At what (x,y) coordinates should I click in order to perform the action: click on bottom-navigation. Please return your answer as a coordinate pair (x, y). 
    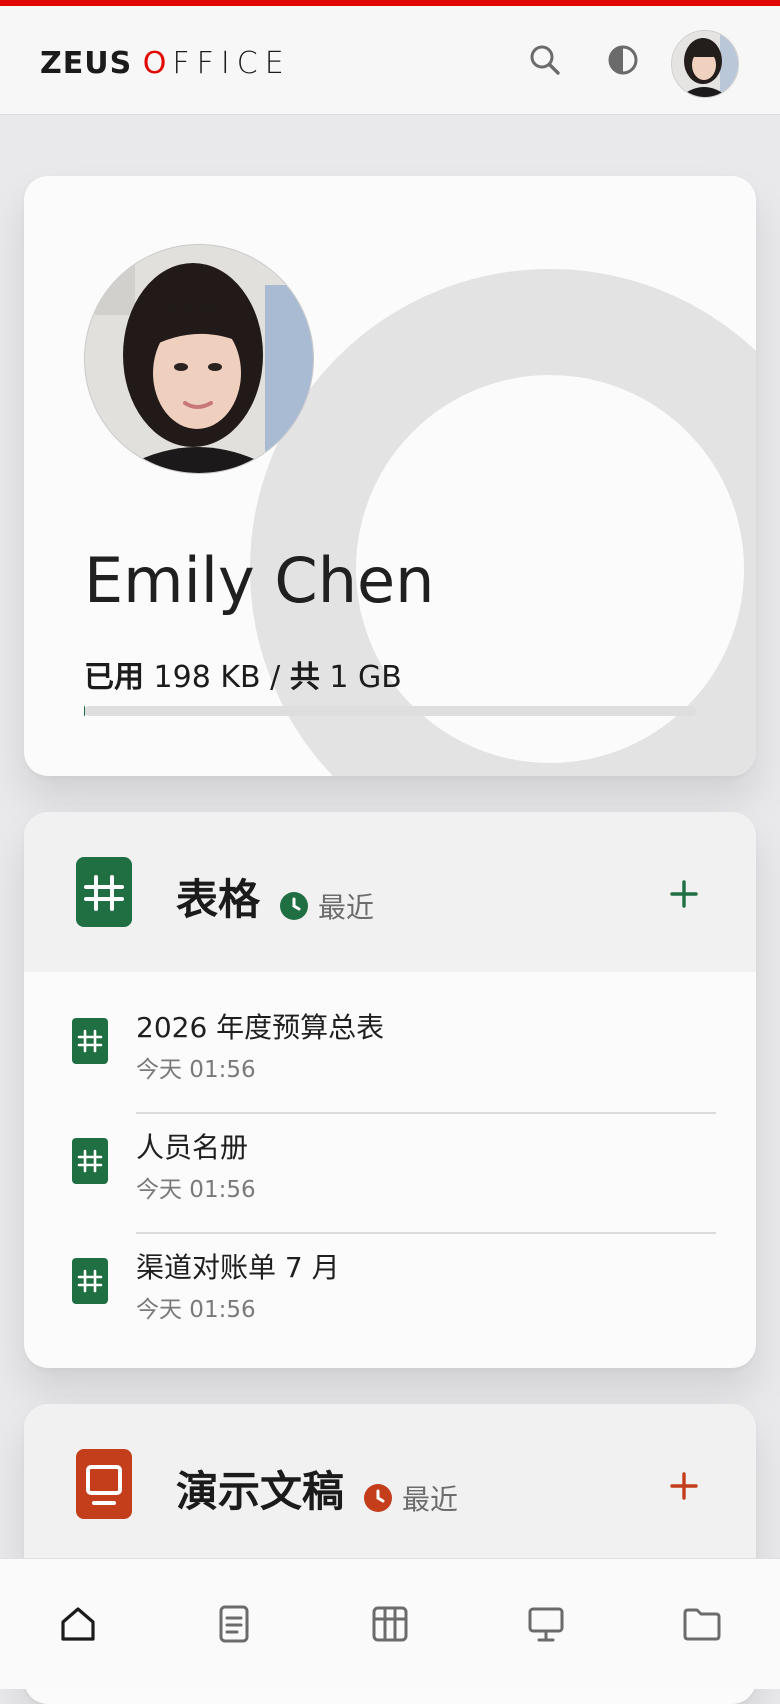
    Looking at the image, I should click on (390, 1623).